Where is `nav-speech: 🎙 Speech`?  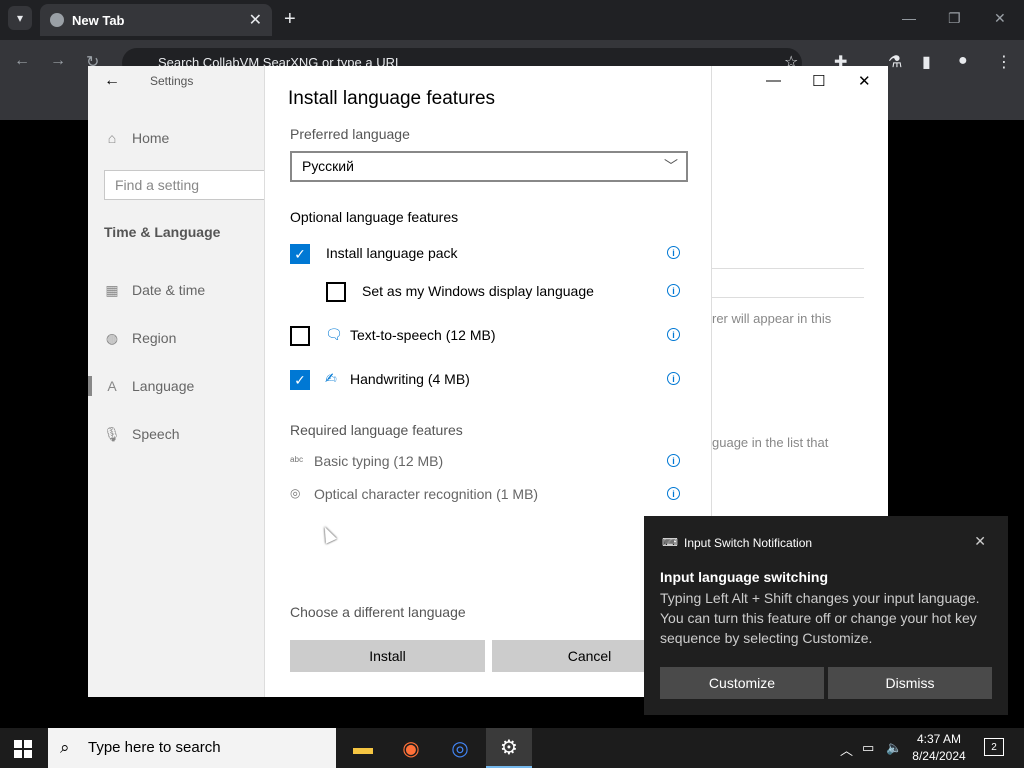
nav-speech: 🎙 Speech is located at coordinates (141, 434).